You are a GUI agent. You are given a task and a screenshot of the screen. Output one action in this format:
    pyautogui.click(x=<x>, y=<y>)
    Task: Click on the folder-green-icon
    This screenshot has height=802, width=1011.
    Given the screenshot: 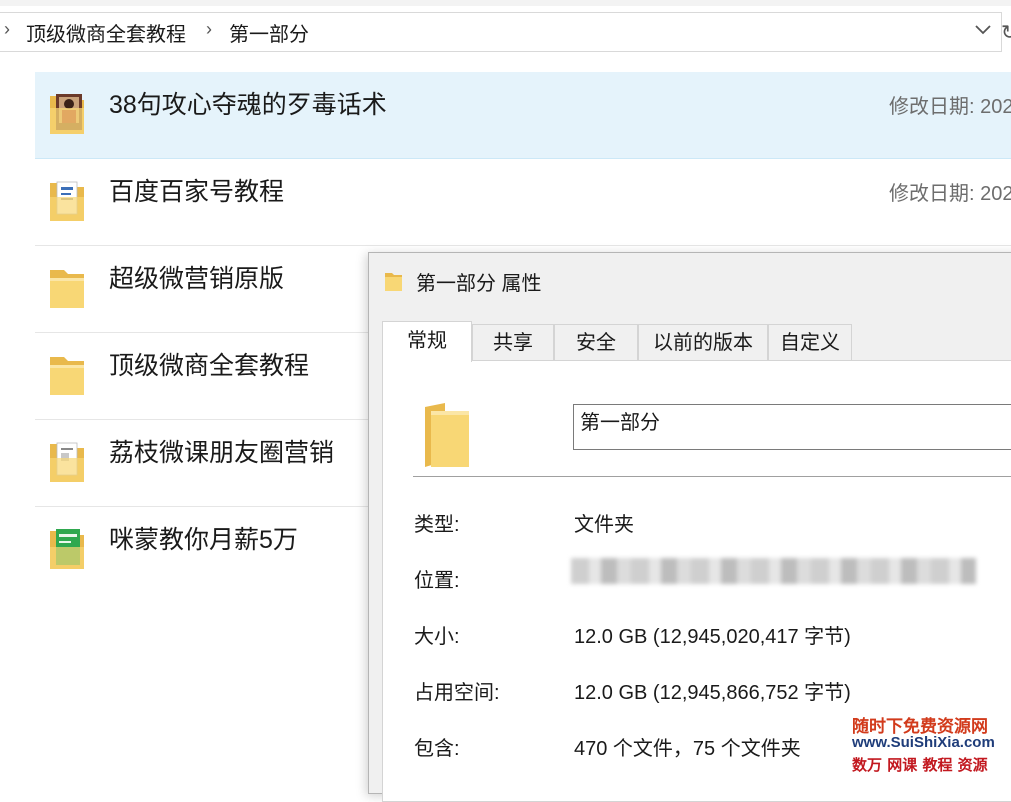 What is the action you would take?
    pyautogui.click(x=67, y=549)
    